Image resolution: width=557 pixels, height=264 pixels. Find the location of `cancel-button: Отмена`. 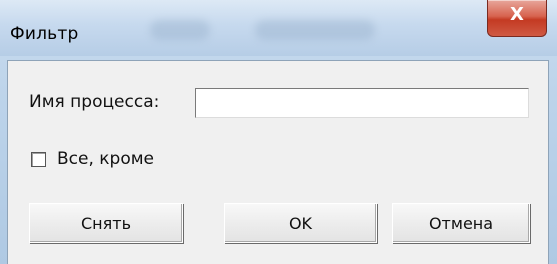

cancel-button: Отмена is located at coordinates (461, 223).